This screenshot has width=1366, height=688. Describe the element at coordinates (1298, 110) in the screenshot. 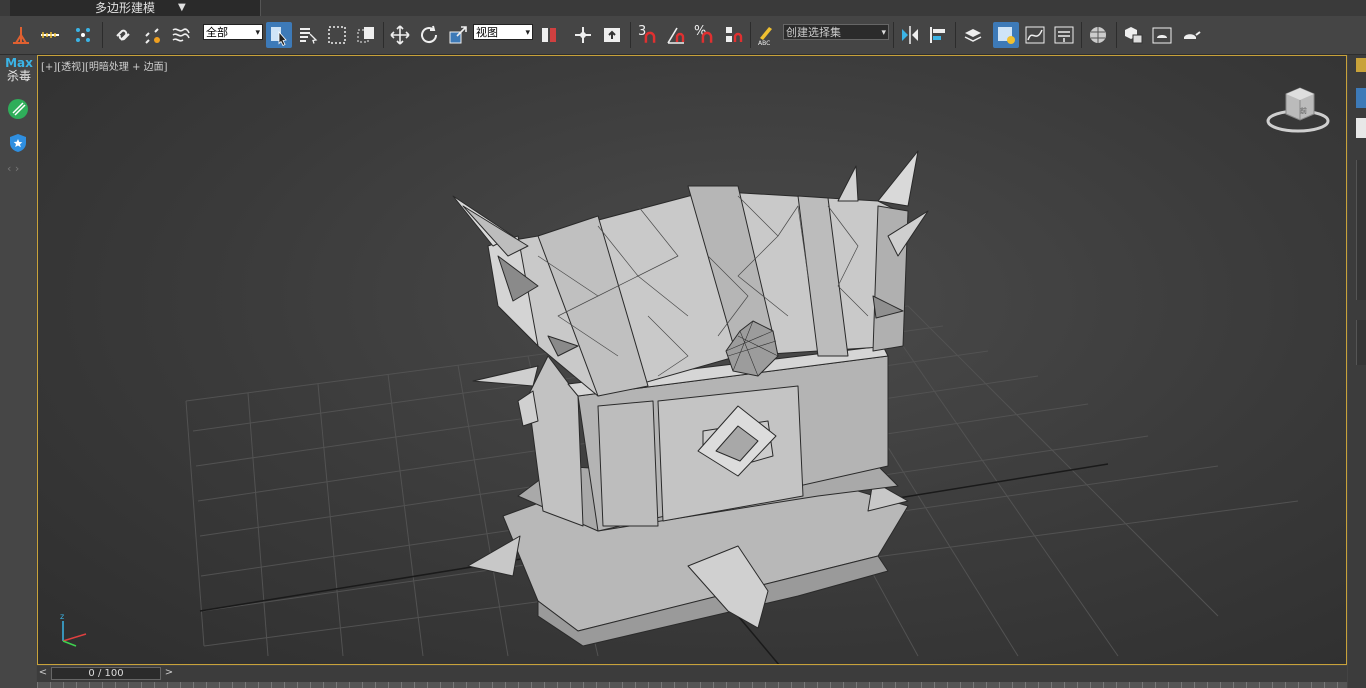

I see `viewcube-icon: 前` at that location.